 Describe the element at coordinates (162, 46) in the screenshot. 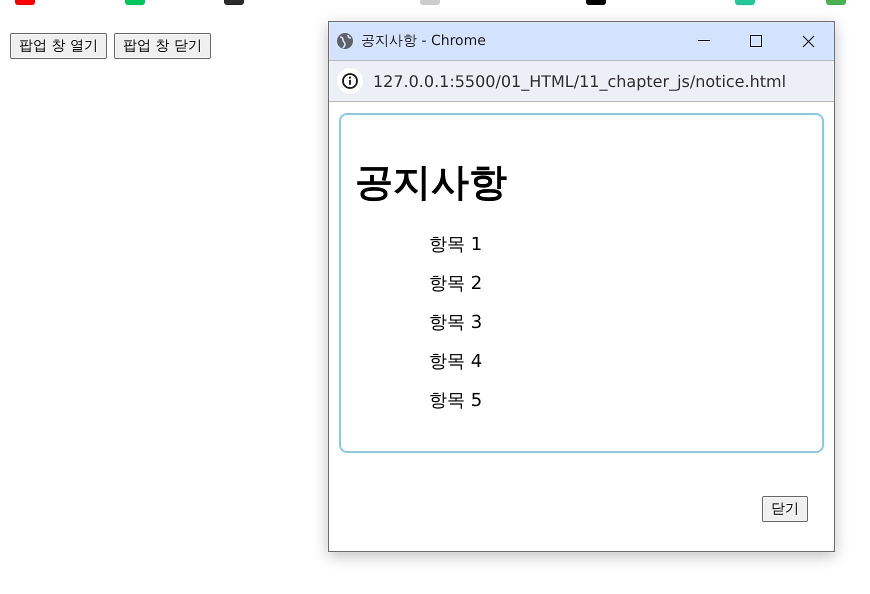

I see `popup-button: 팝업 창 닫기` at that location.